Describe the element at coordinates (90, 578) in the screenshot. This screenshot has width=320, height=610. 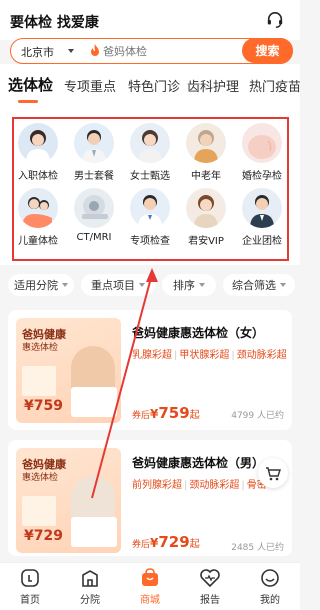
I see `building-icon` at that location.